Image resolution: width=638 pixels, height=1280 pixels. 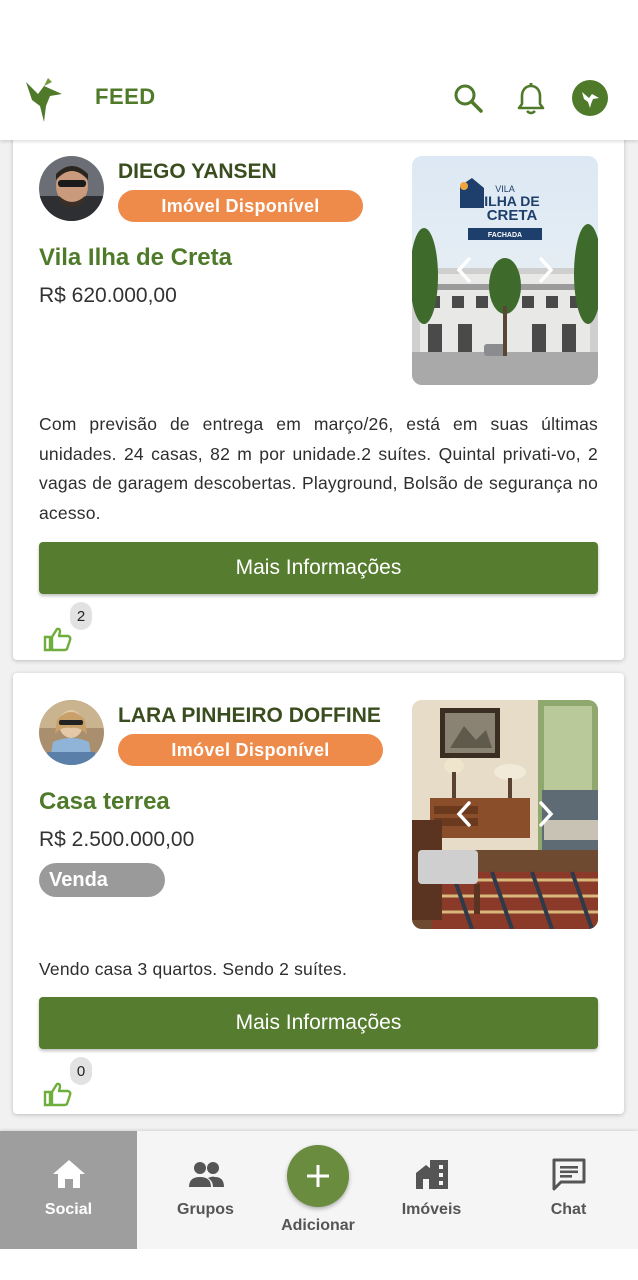 What do you see at coordinates (505, 235) in the screenshot?
I see `photo-tag: FACHADA` at bounding box center [505, 235].